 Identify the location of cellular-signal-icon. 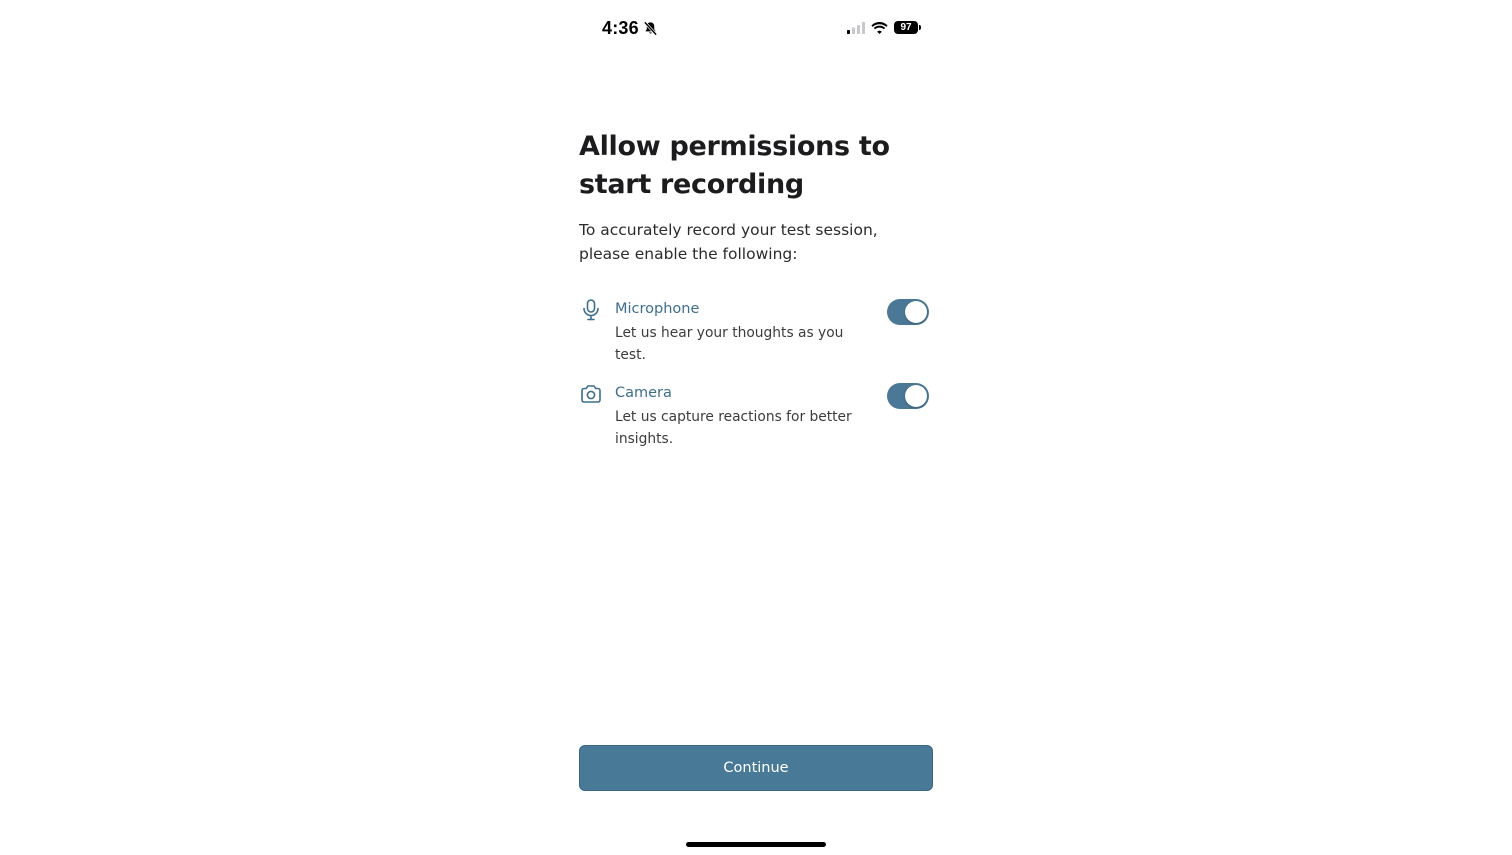
(856, 27).